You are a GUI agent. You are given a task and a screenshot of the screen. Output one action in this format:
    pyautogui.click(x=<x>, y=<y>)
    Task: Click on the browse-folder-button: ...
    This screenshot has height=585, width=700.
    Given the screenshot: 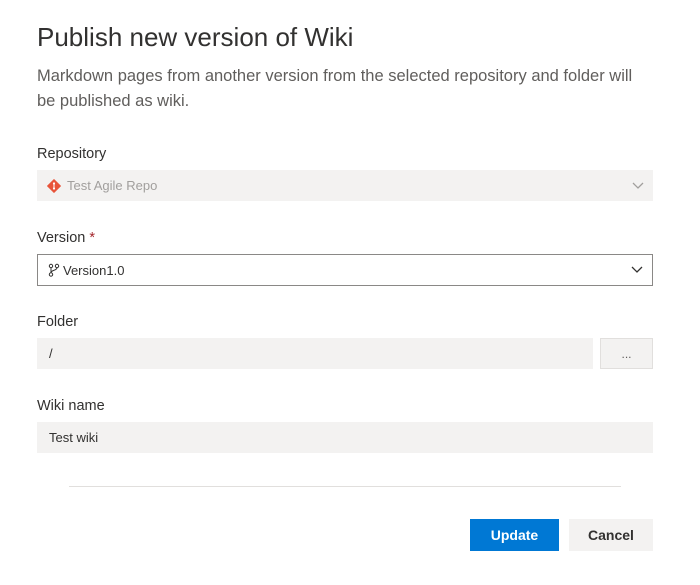 What is the action you would take?
    pyautogui.click(x=626, y=353)
    